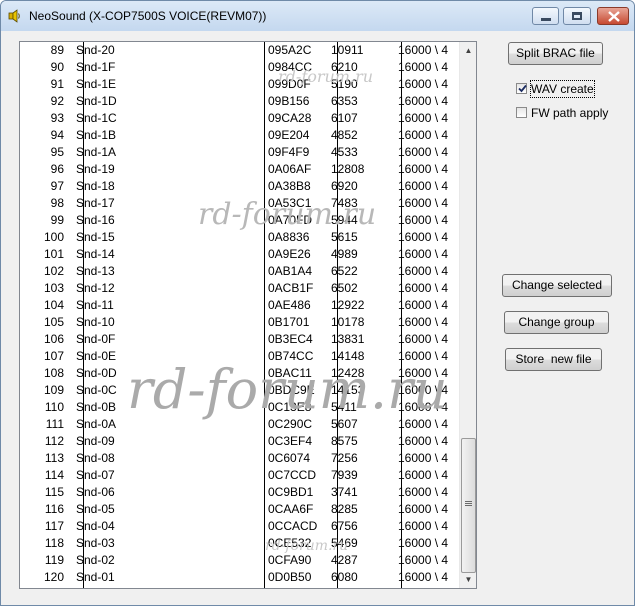 The height and width of the screenshot is (606, 635). Describe the element at coordinates (54, 475) in the screenshot. I see `row-number: 114` at that location.